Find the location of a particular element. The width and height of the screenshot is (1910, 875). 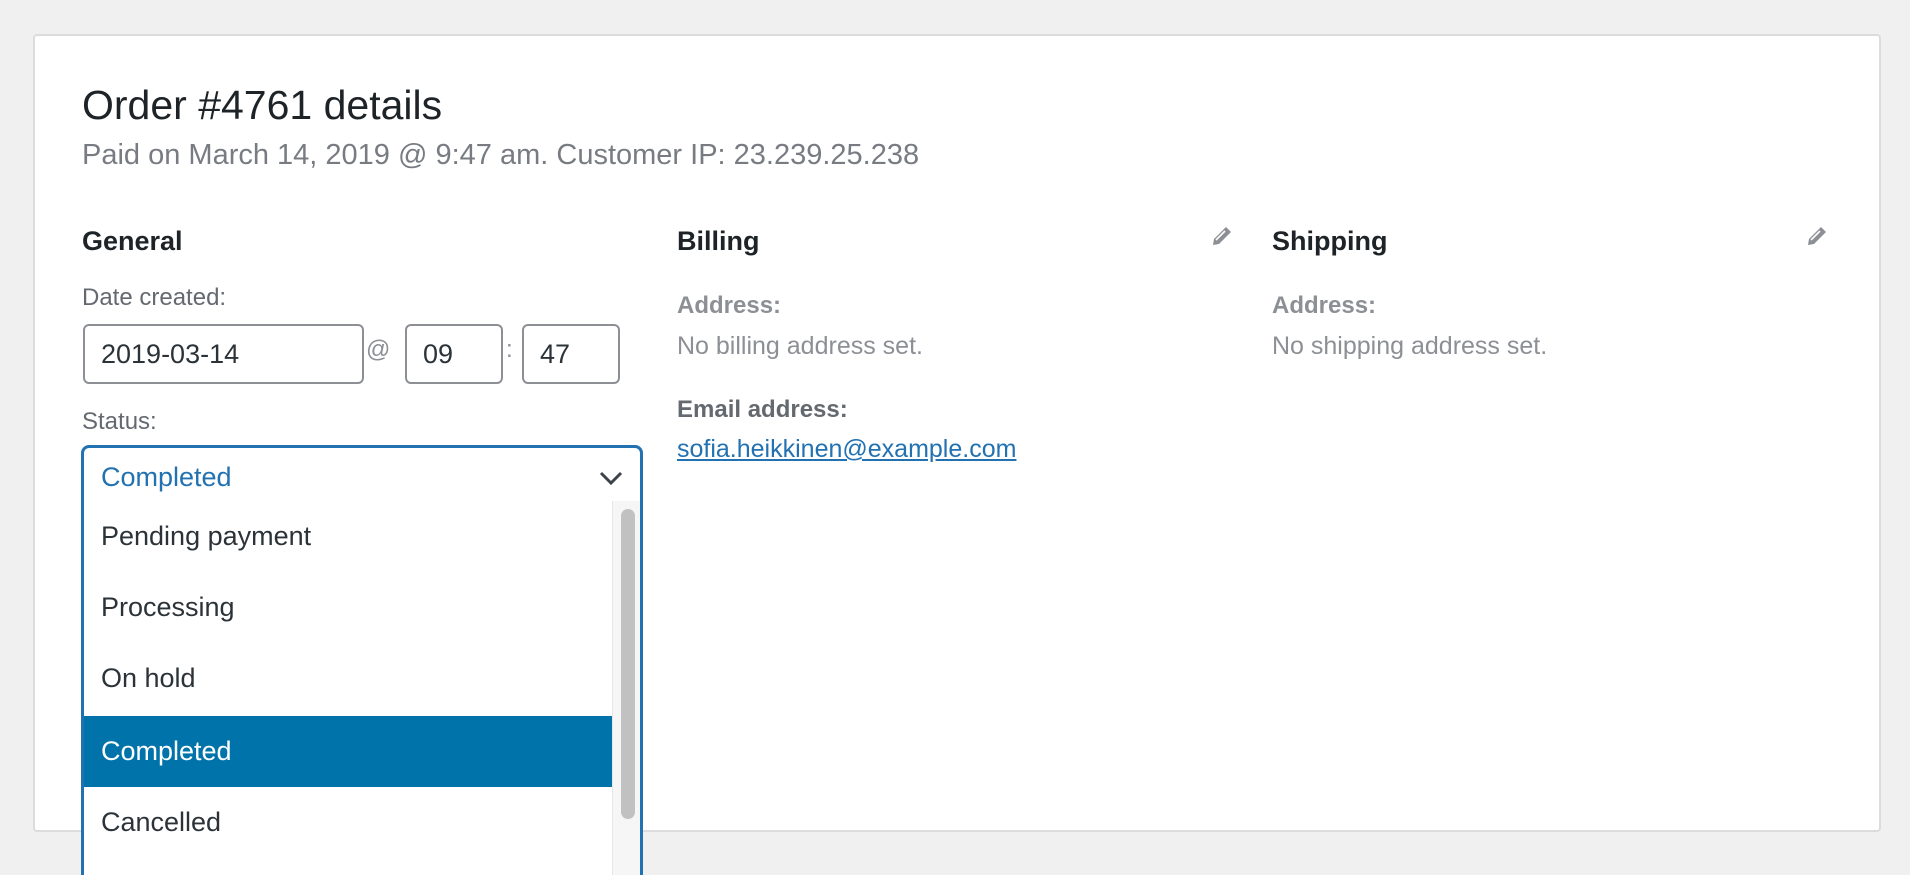

billing-edit-pencil-icon is located at coordinates (1222, 236).